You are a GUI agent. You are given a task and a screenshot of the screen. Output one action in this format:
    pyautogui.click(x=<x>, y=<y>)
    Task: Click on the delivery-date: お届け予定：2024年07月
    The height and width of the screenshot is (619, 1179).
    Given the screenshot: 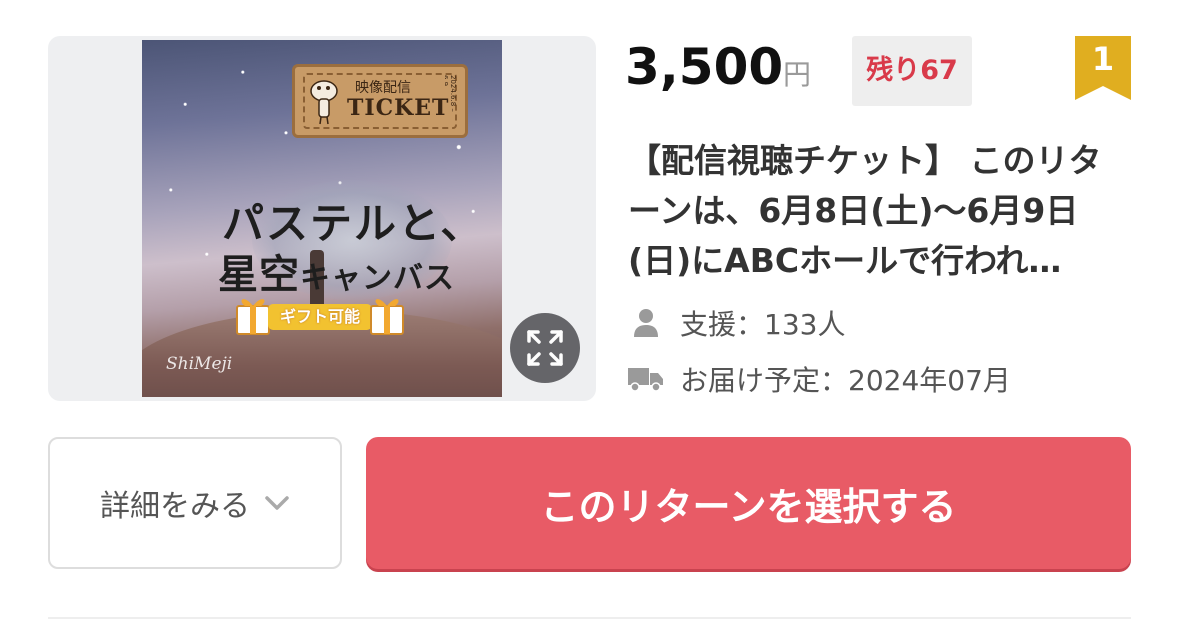 What is the action you would take?
    pyautogui.click(x=845, y=380)
    